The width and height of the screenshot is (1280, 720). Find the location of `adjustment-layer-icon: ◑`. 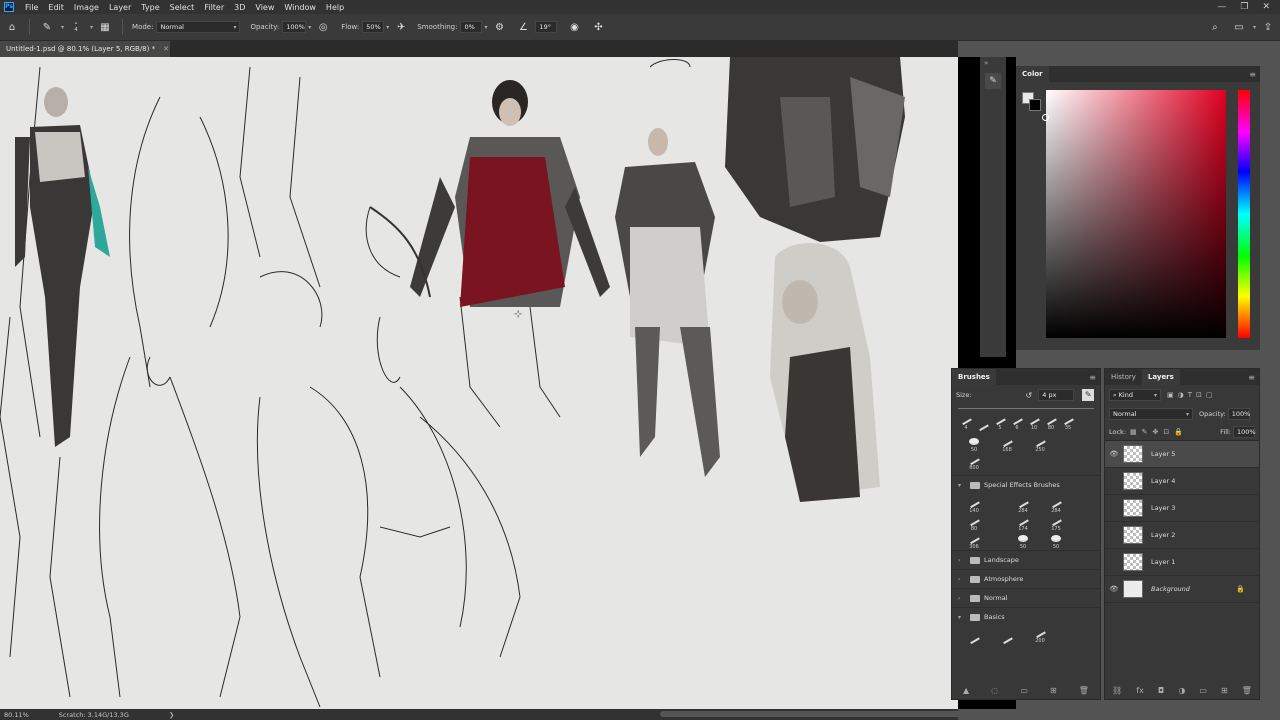

adjustment-layer-icon: ◑ is located at coordinates (1181, 690).